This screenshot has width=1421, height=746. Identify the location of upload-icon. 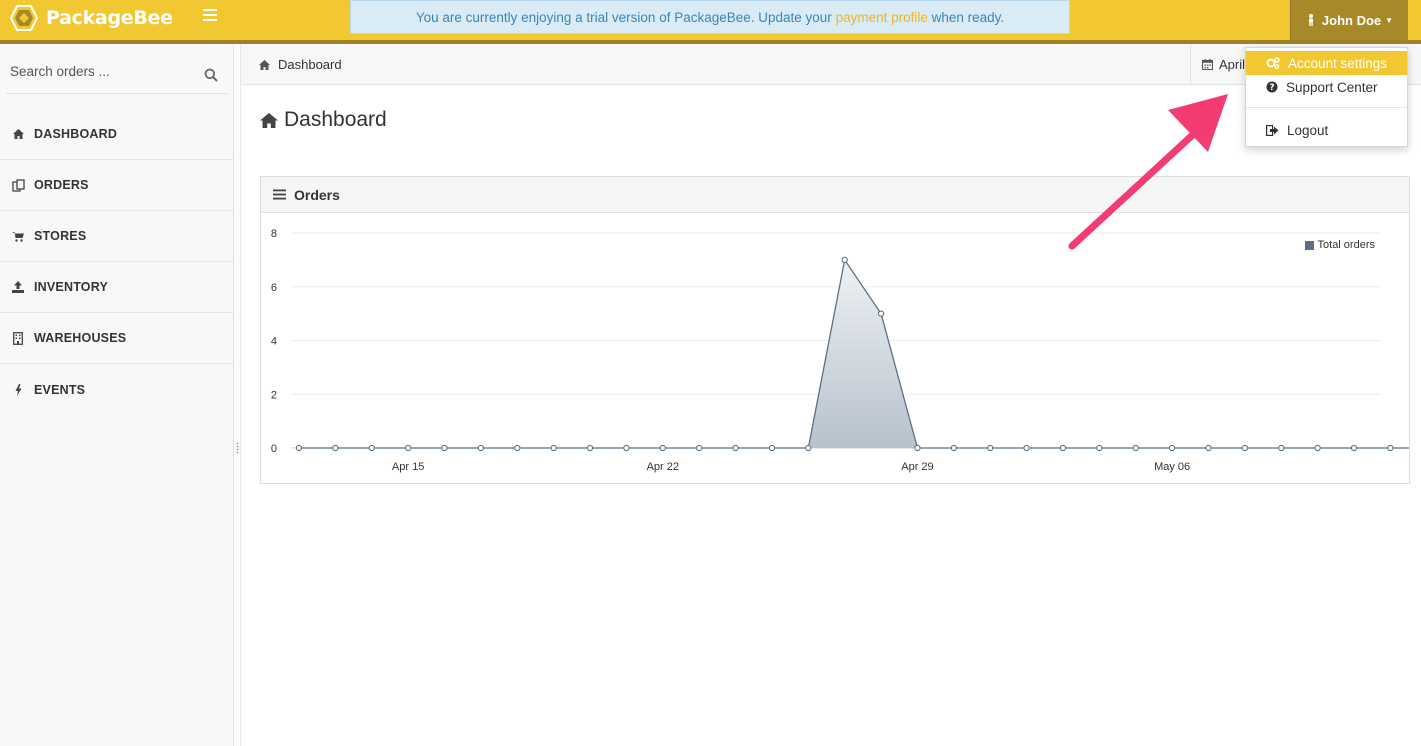
(18, 287).